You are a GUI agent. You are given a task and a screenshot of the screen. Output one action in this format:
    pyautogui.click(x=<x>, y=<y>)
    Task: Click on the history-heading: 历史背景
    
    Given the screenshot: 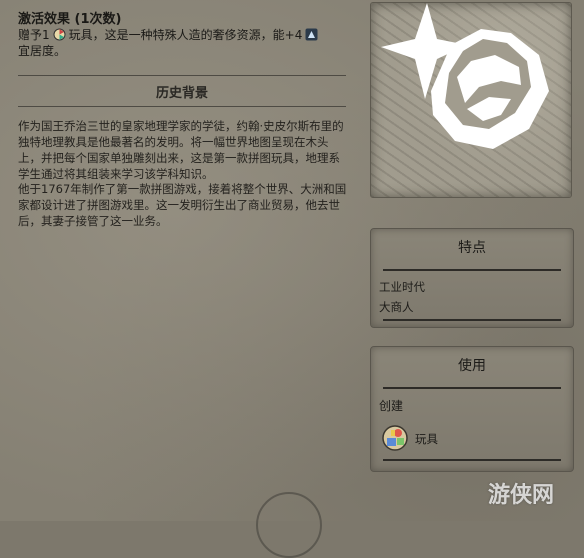 What is the action you would take?
    pyautogui.click(x=182, y=91)
    